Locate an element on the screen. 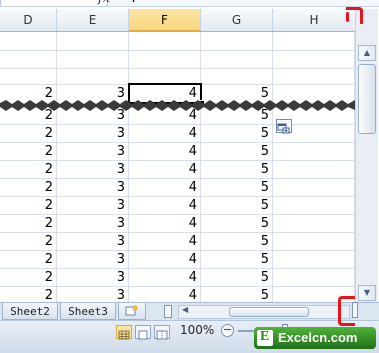  sheet-tab-sheet2: Sheet2 is located at coordinates (30, 311).